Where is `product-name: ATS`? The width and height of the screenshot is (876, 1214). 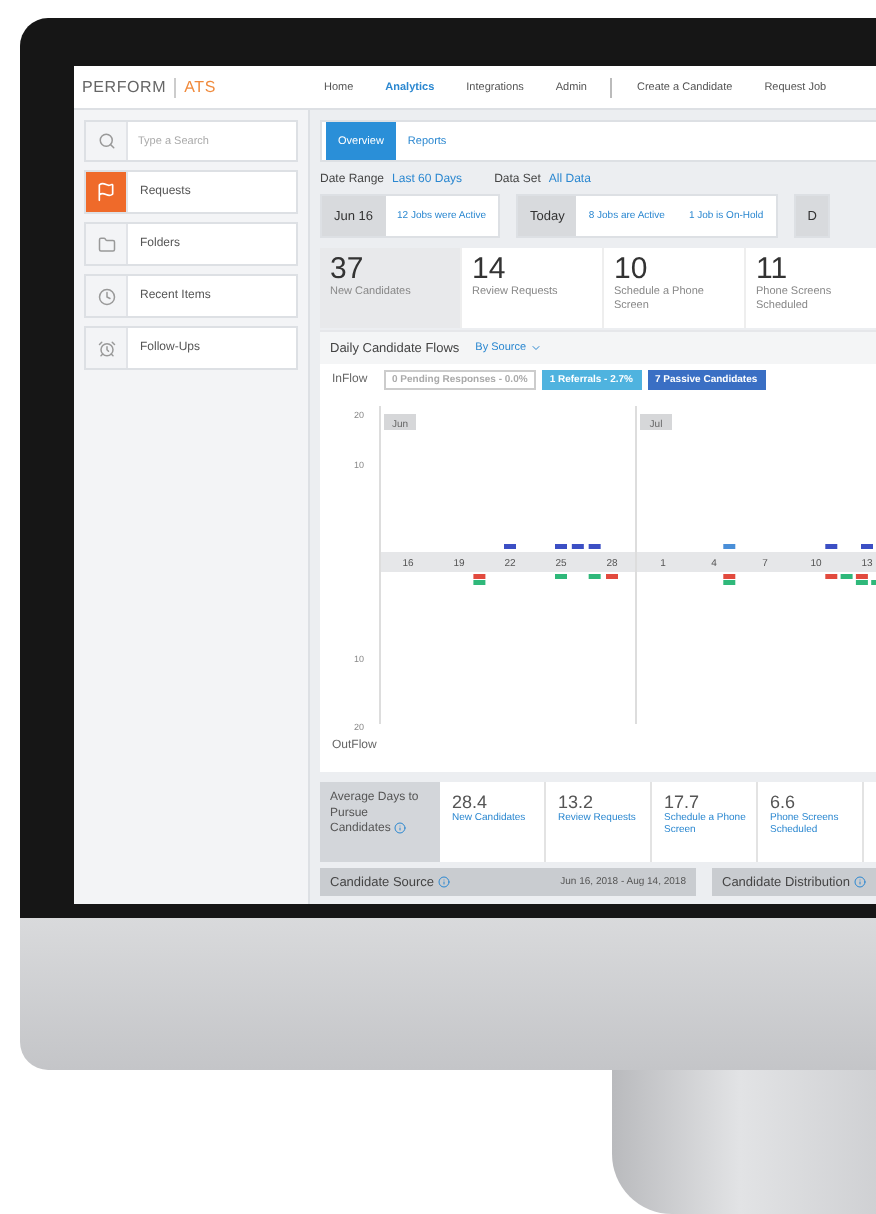
product-name: ATS is located at coordinates (200, 87).